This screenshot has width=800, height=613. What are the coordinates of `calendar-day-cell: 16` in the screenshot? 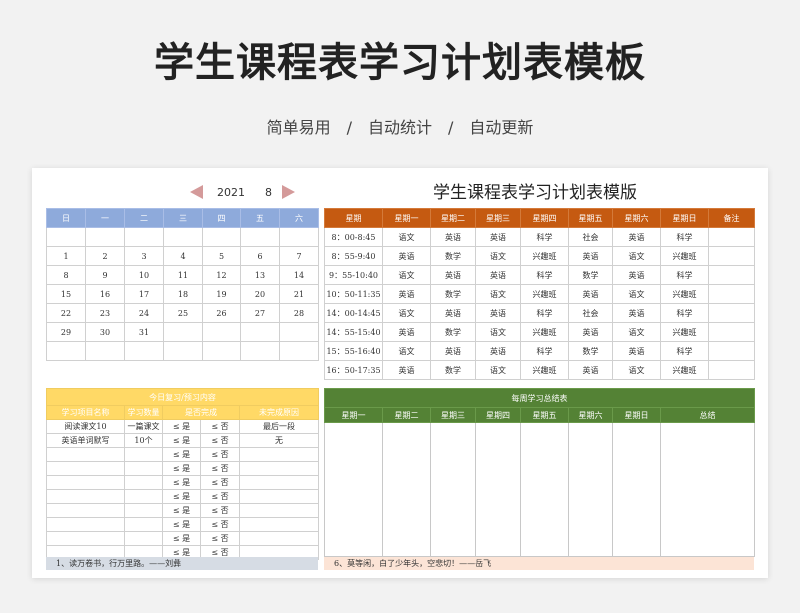 It's located at (105, 294).